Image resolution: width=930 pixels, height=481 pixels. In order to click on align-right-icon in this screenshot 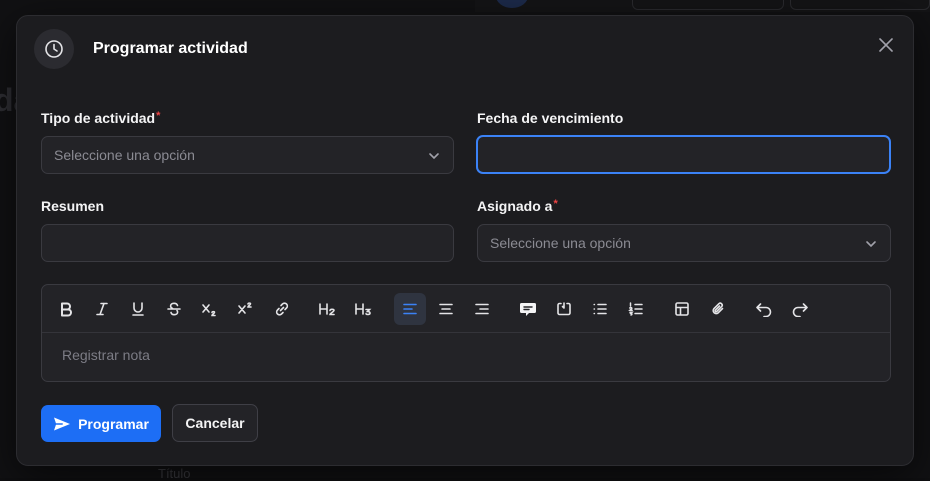, I will do `click(482, 309)`.